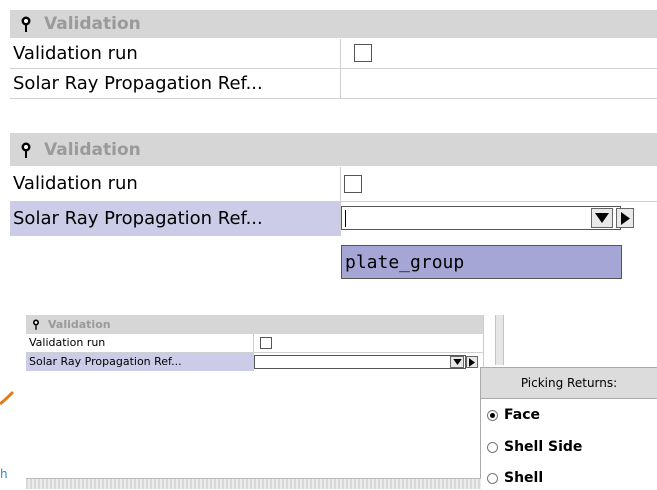  I want to click on panel-divider, so click(499, 340).